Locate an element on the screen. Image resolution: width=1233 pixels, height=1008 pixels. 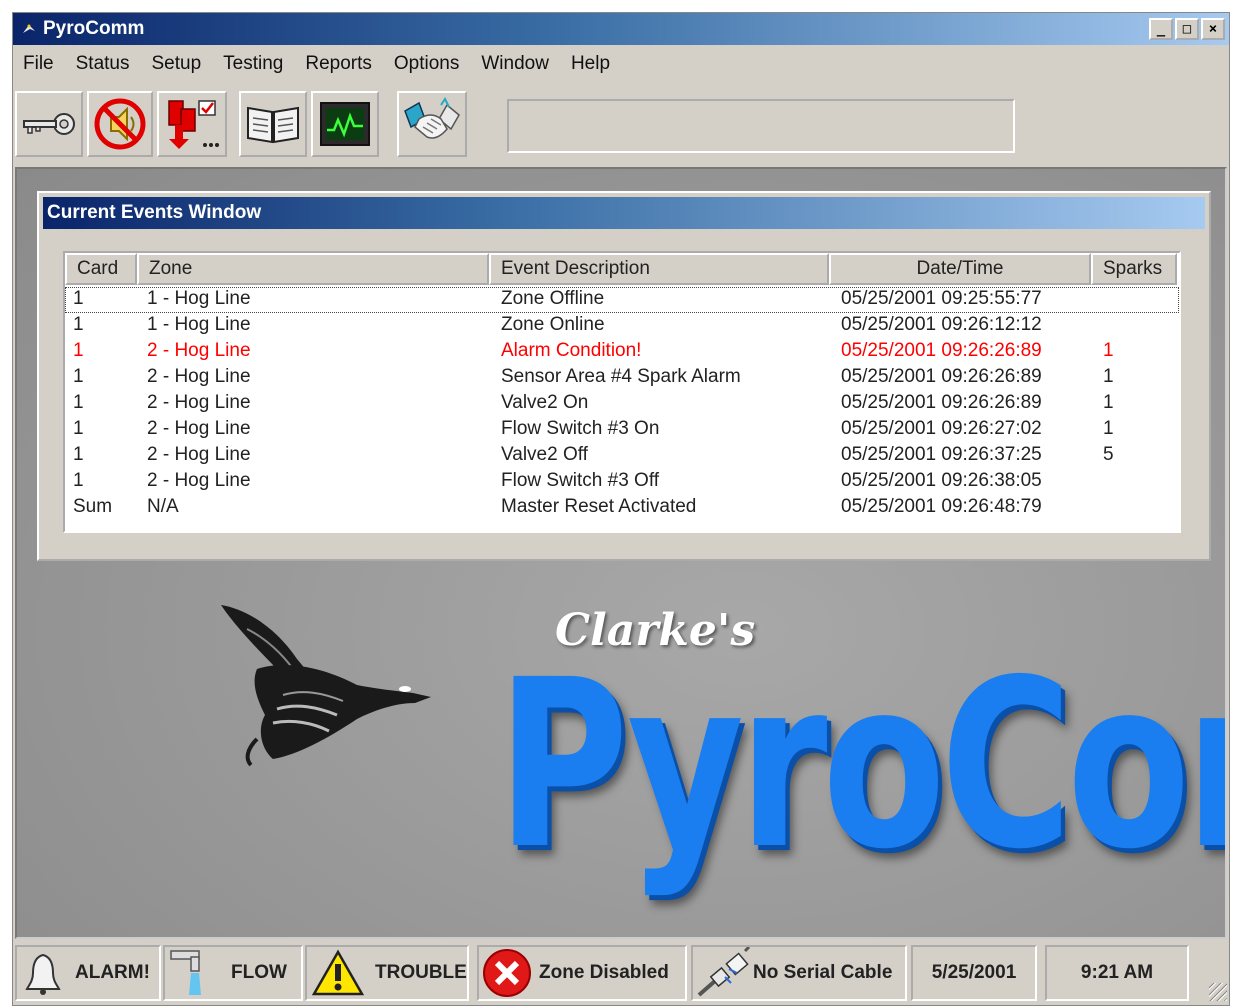
cell-datetime: 05/25/2001 09:26:37:25 is located at coordinates (941, 454).